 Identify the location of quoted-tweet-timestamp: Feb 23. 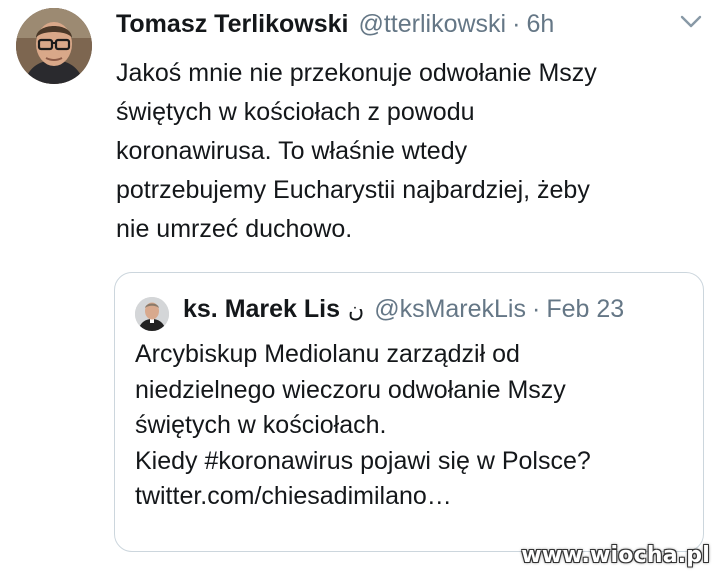
(585, 309).